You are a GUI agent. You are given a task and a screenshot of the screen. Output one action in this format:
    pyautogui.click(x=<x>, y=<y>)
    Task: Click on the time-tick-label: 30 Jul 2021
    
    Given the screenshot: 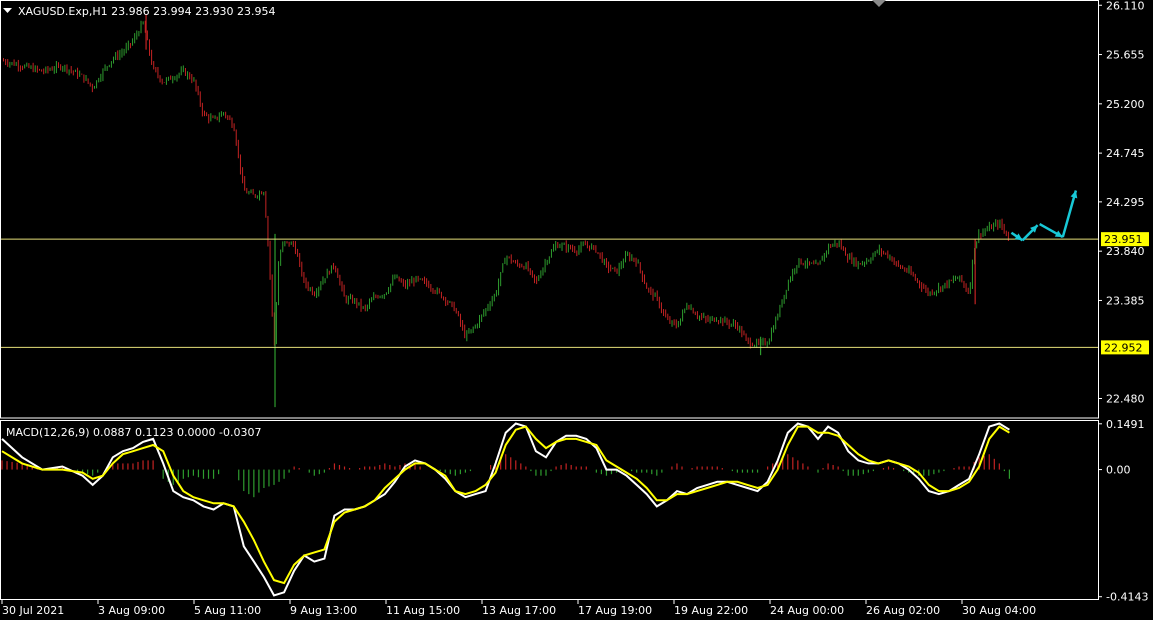 What is the action you would take?
    pyautogui.click(x=33, y=610)
    